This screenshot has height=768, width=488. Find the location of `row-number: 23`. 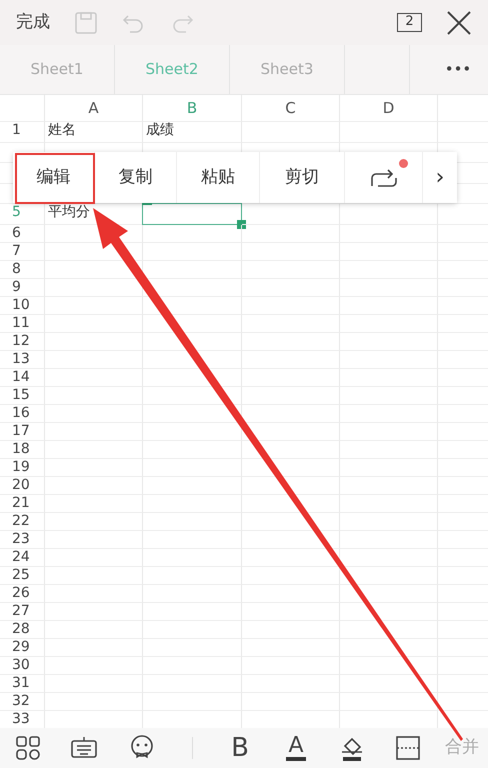

row-number: 23 is located at coordinates (21, 538).